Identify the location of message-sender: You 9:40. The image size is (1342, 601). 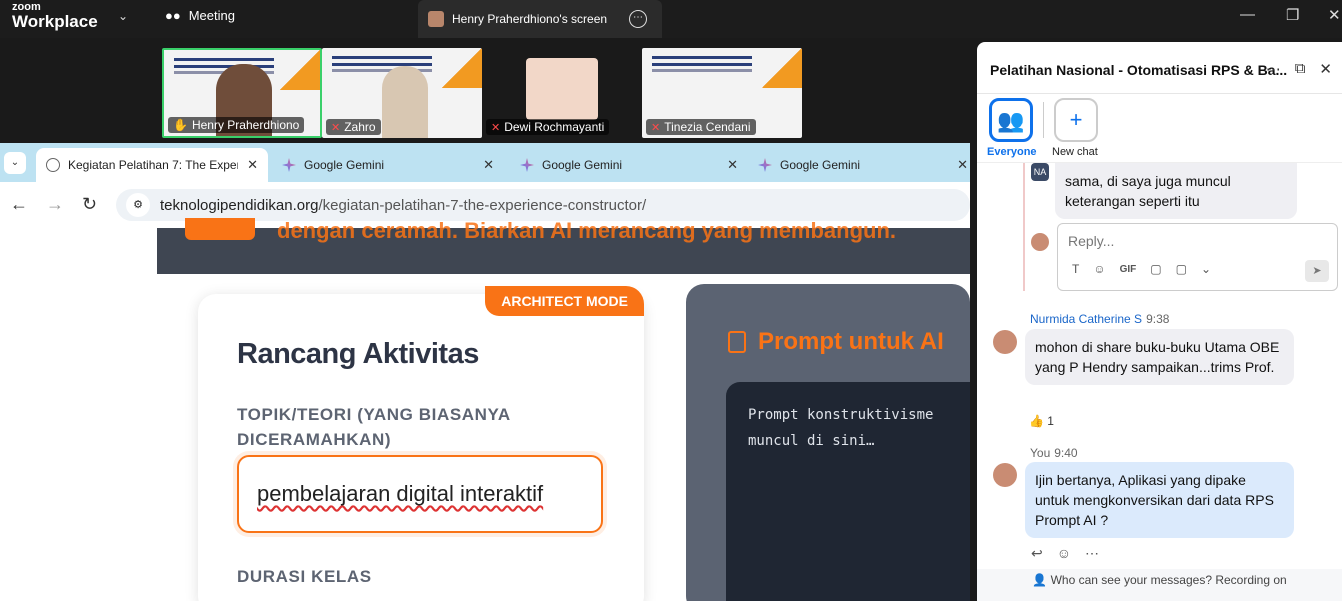
(1054, 453).